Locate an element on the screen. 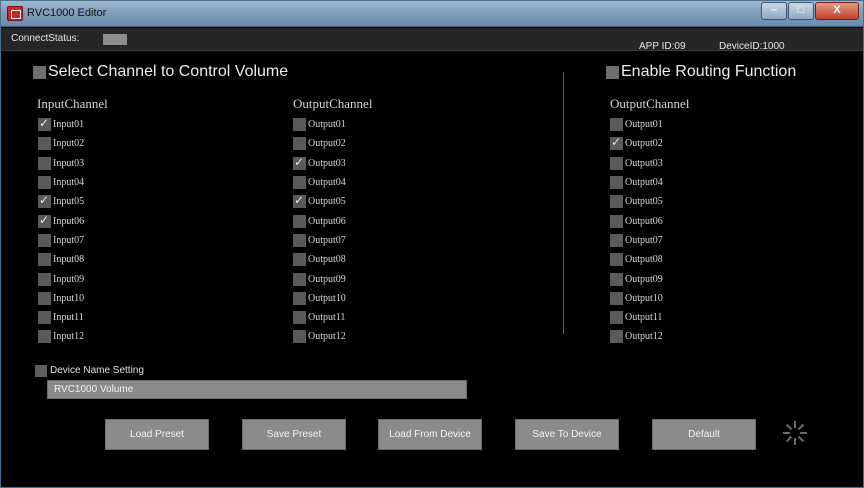 The image size is (864, 488). title-bar: RVC1000 Editor – □ X is located at coordinates (432, 14).